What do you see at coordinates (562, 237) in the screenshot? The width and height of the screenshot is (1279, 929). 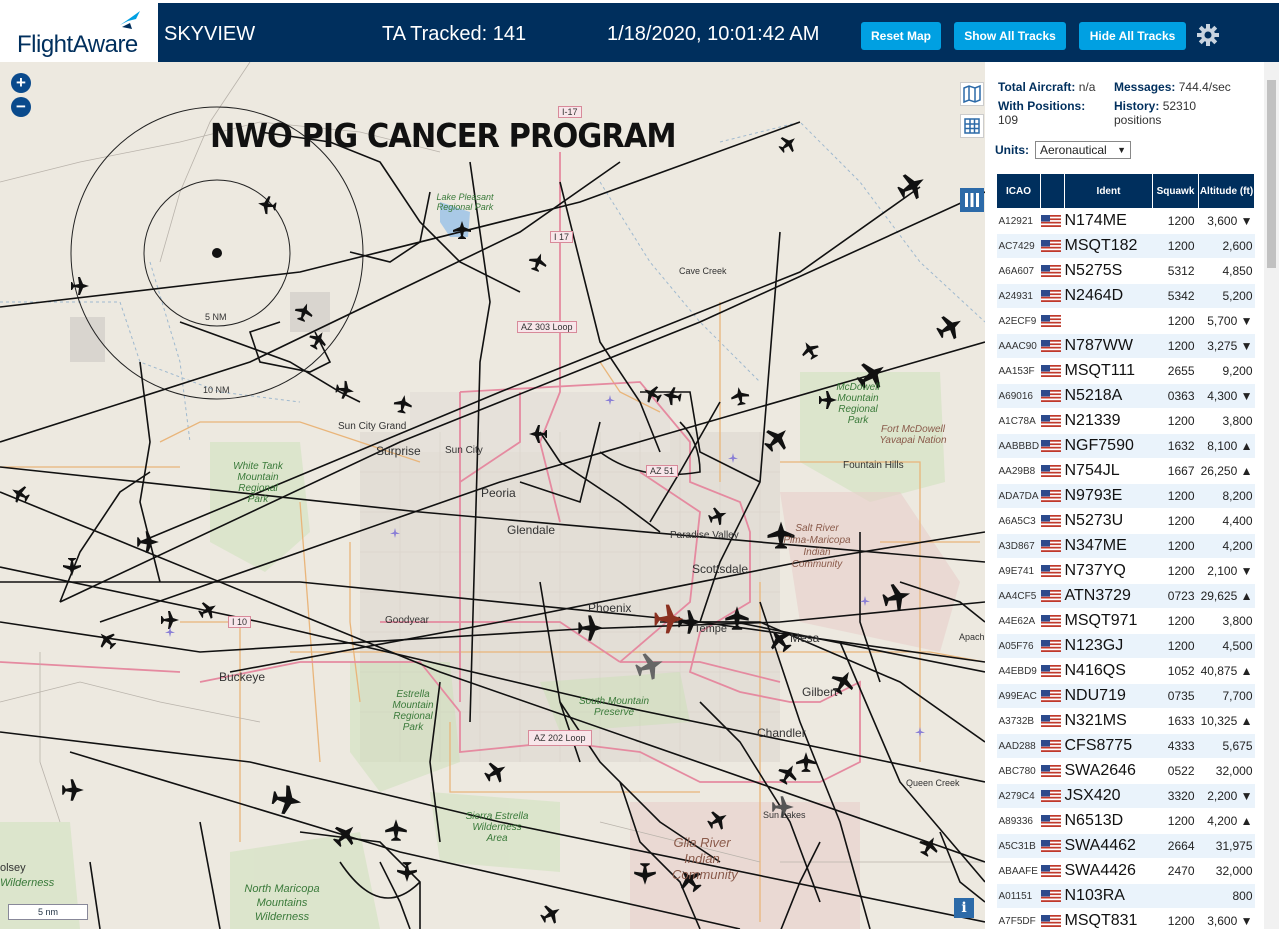 I see `road-label: I 17` at bounding box center [562, 237].